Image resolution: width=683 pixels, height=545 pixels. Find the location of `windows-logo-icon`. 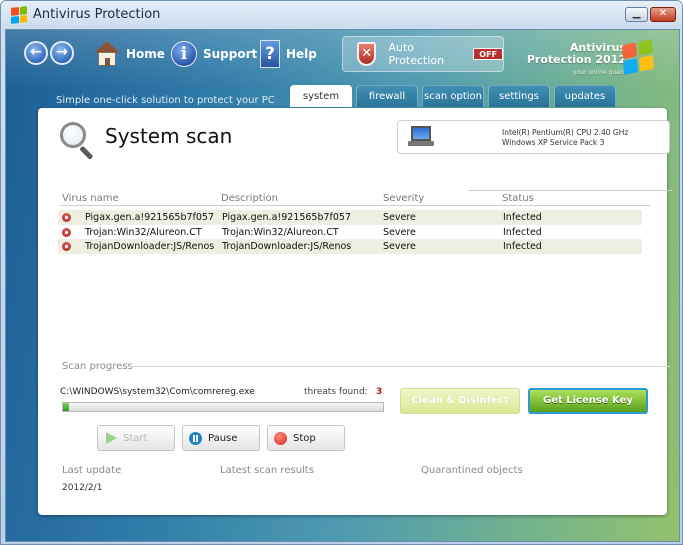

windows-logo-icon is located at coordinates (19, 15).